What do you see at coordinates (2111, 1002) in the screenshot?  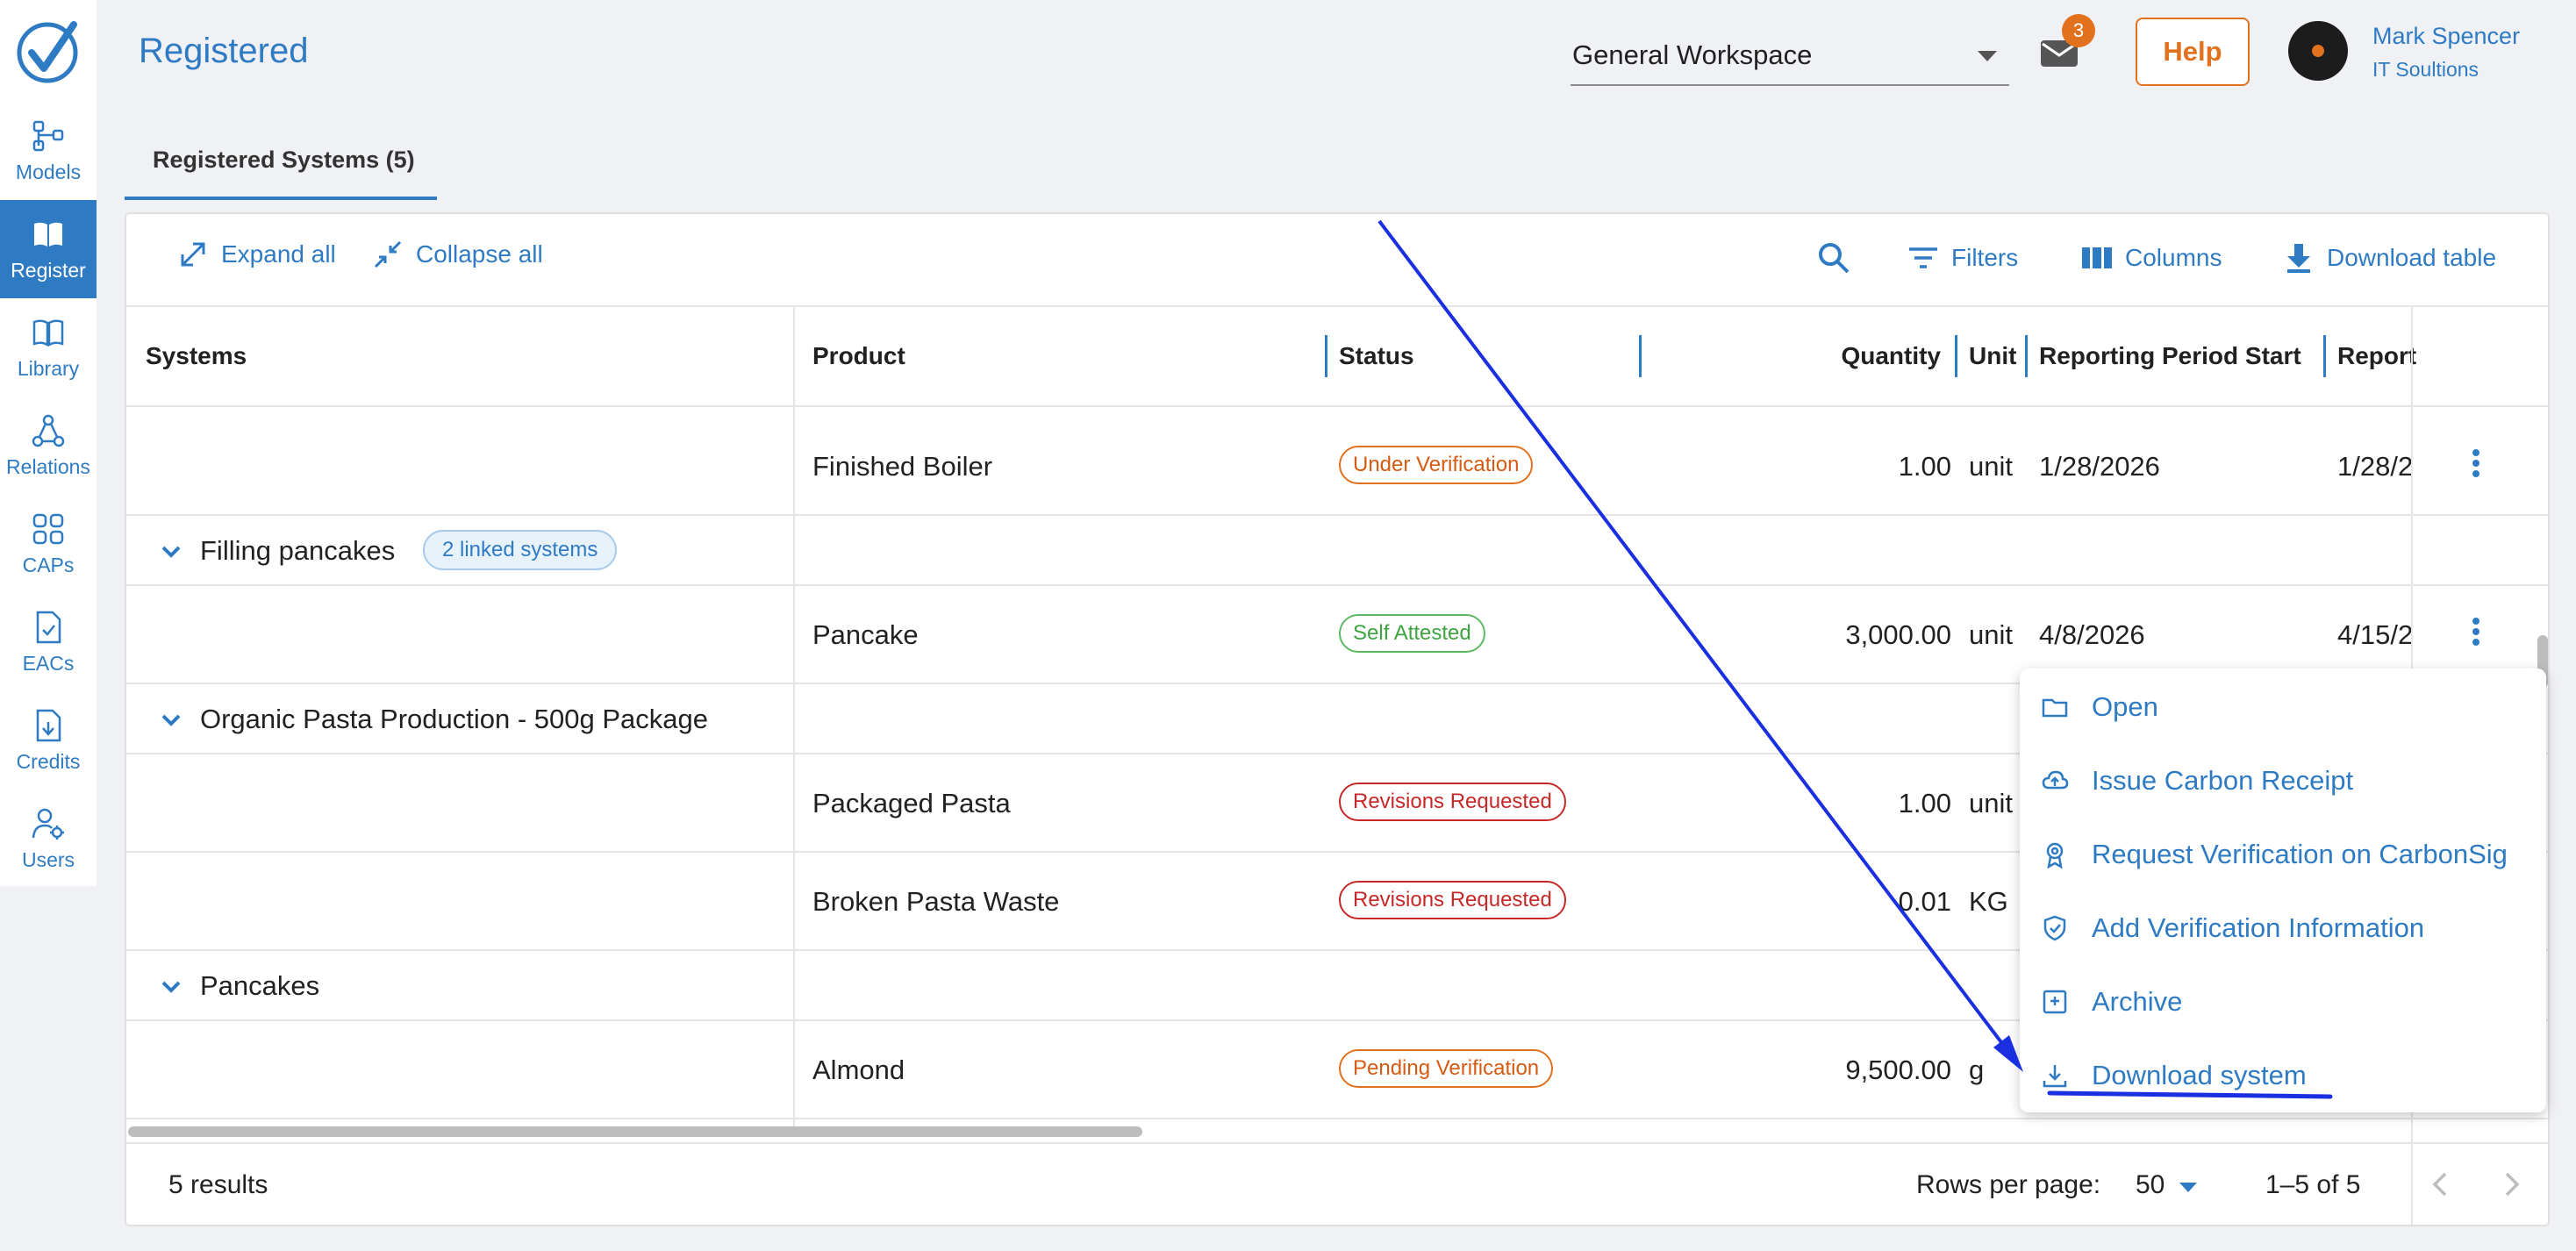 I see `menu-item-archive: Archive` at bounding box center [2111, 1002].